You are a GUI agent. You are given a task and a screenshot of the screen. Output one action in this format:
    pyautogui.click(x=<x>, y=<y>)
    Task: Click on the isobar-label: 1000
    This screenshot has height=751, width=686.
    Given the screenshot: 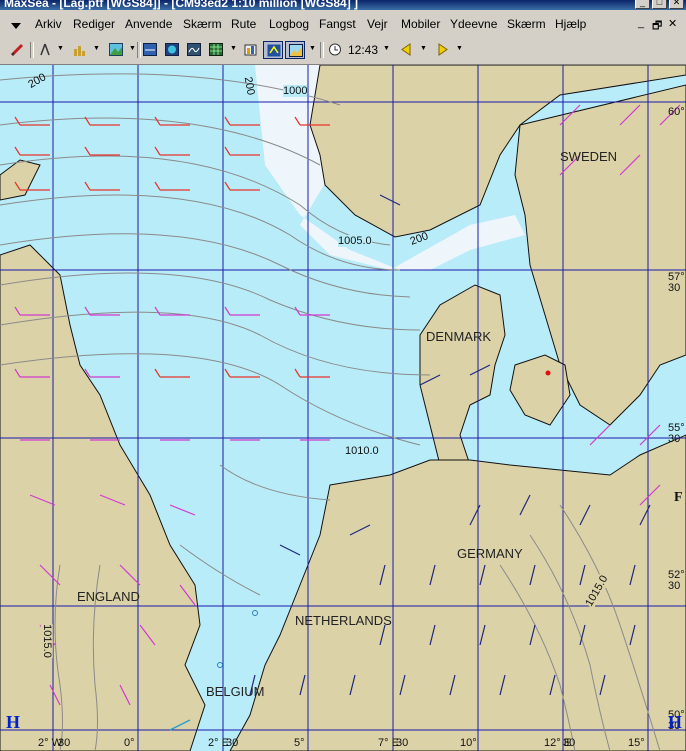 What is the action you would take?
    pyautogui.click(x=295, y=91)
    